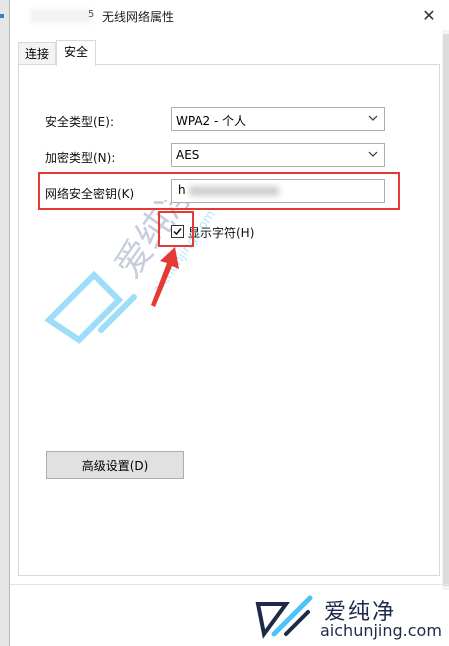 This screenshot has height=646, width=449. I want to click on show-characters-checkbox, so click(177, 231).